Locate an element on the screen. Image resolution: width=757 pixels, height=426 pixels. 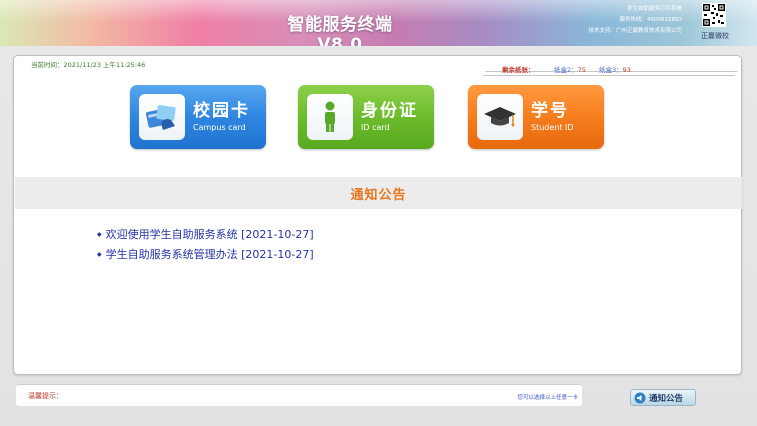
tech-support: 技术支持：广州正赢教育技术有限公司 is located at coordinates (635, 31).